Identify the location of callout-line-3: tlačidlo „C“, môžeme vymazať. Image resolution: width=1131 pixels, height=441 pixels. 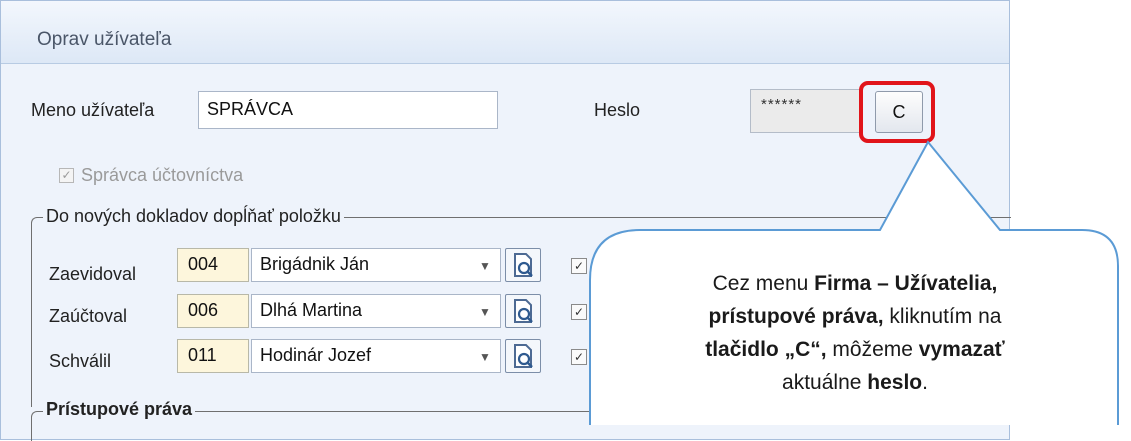
(855, 349).